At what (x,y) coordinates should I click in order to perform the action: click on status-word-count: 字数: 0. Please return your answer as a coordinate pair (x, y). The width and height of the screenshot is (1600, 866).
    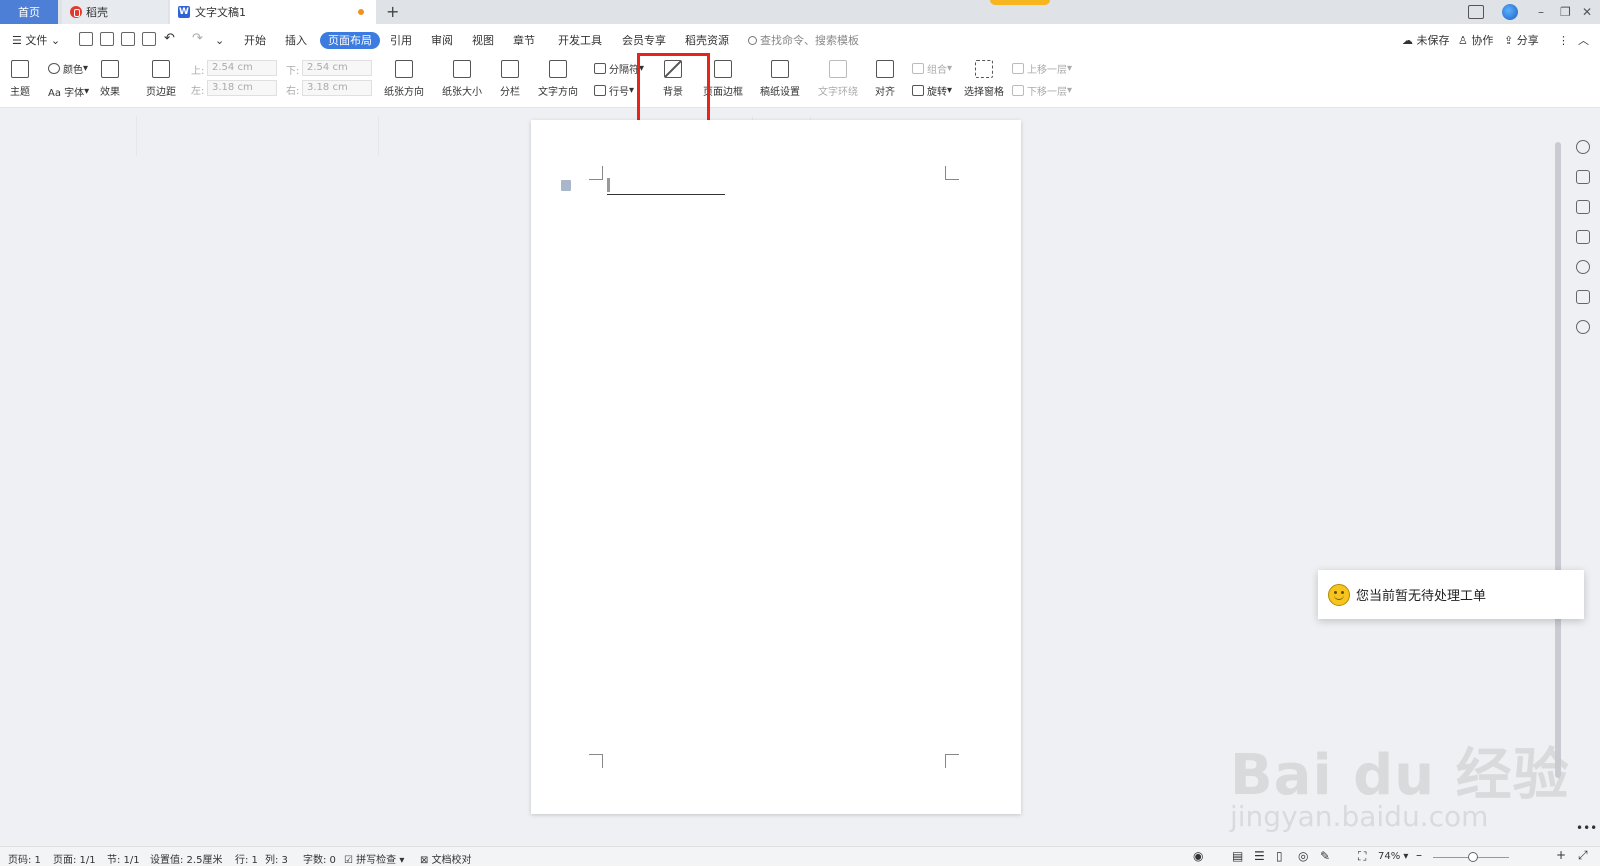
    Looking at the image, I should click on (319, 858).